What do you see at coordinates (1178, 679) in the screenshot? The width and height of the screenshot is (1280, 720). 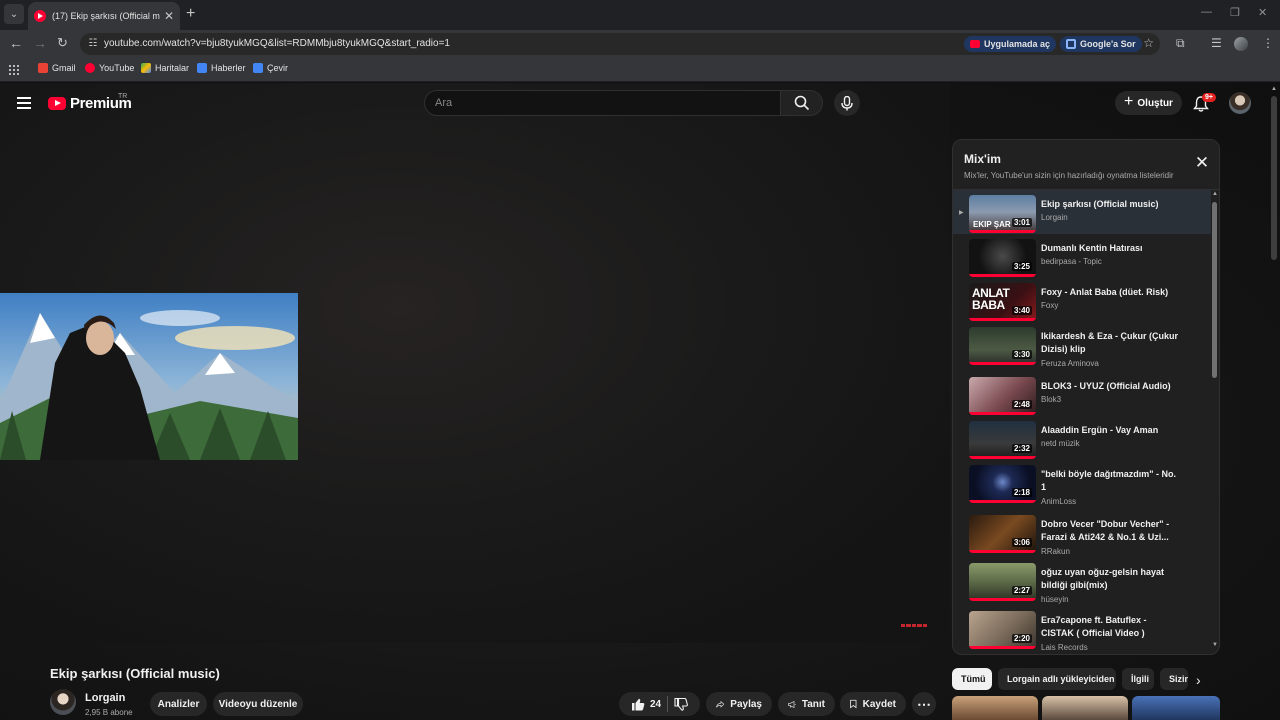 I see `chip-label: Sizin için` at bounding box center [1178, 679].